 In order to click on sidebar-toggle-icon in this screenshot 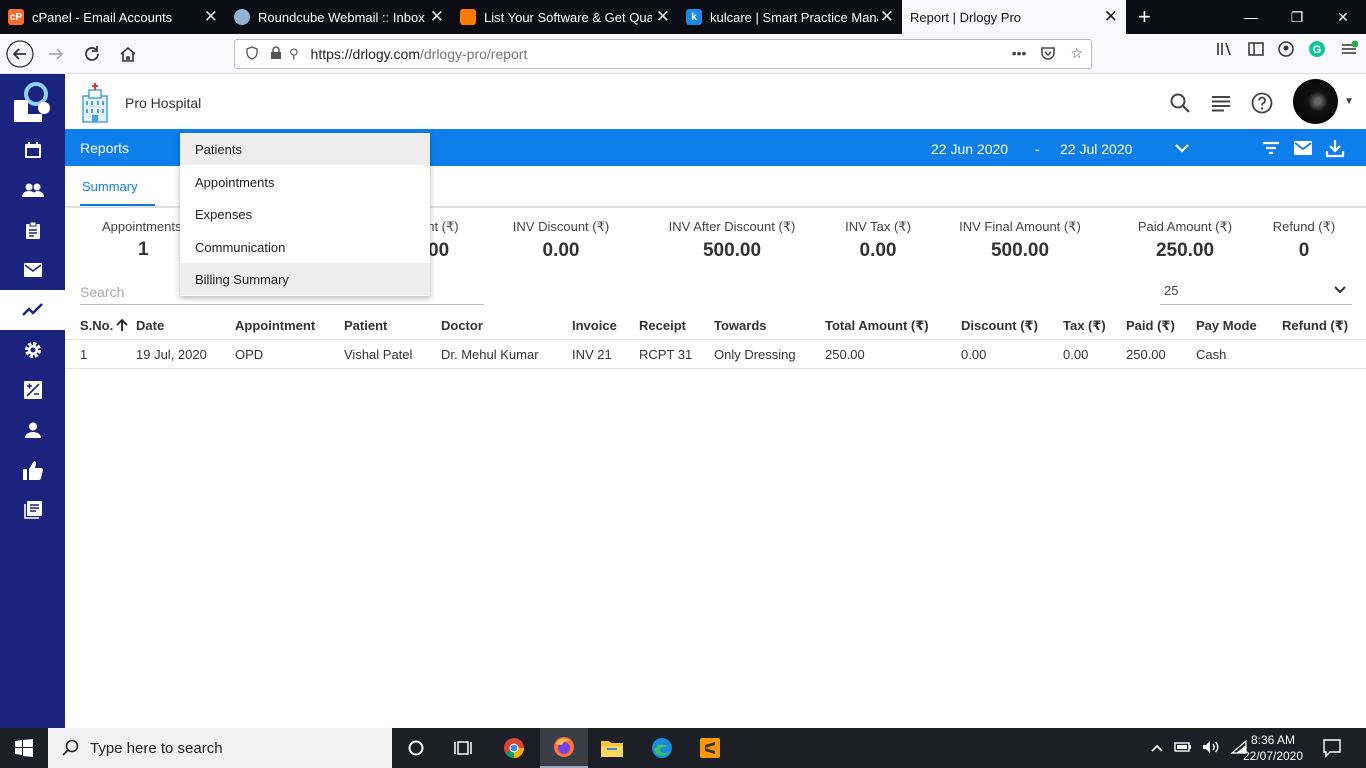, I will do `click(1256, 51)`.